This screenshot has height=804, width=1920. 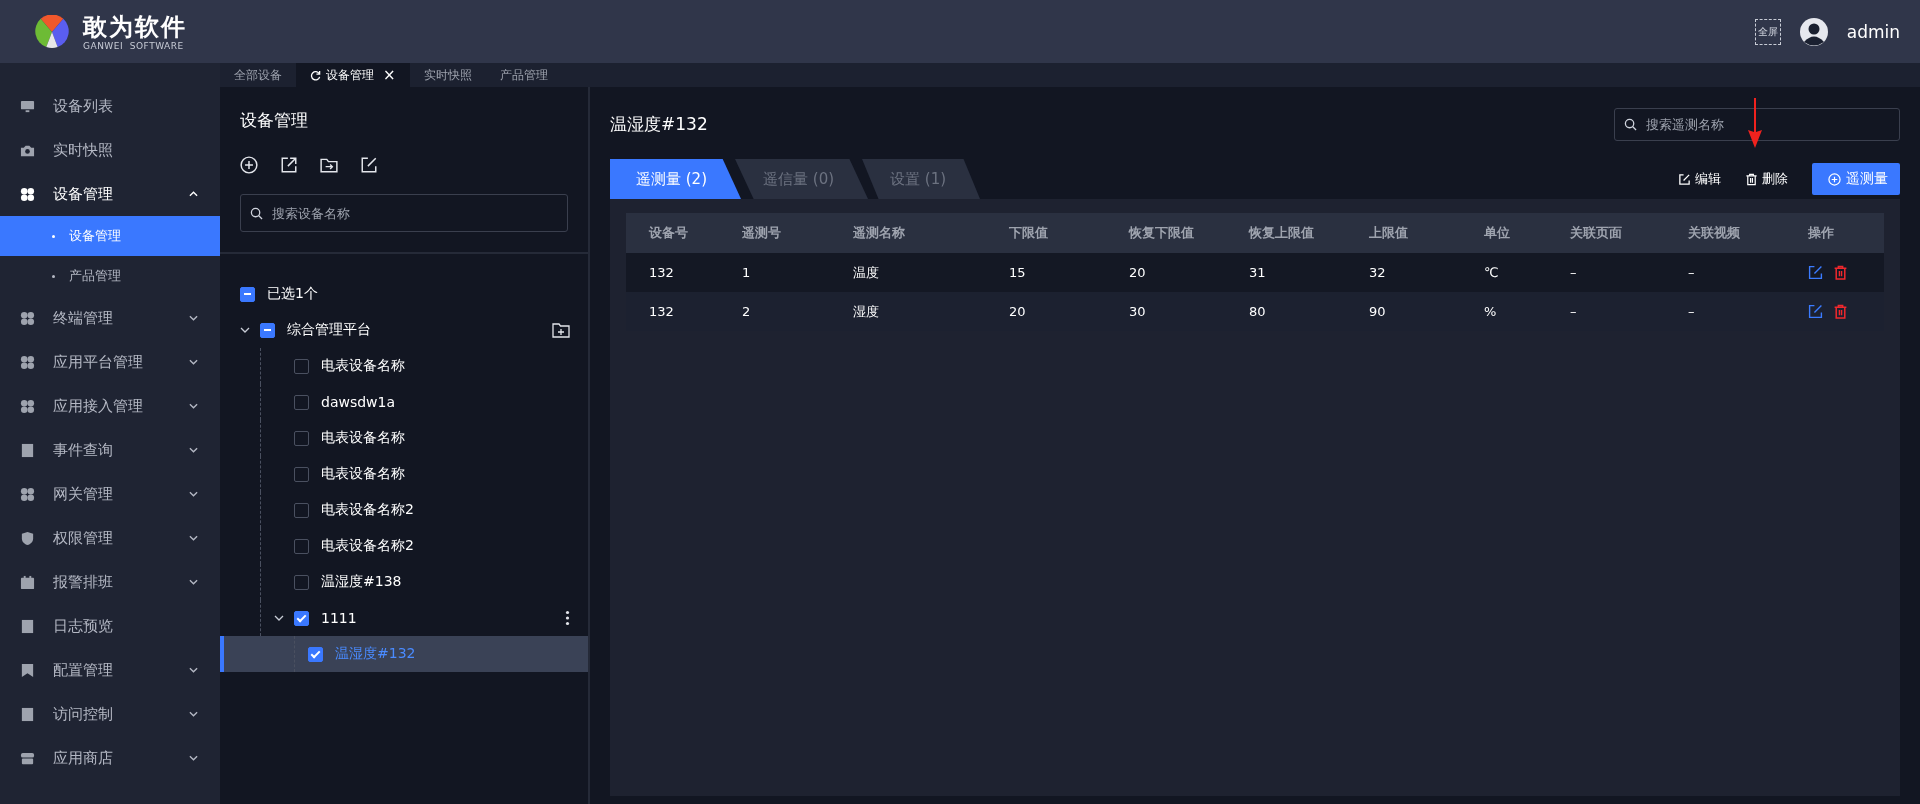 I want to click on edit-button: 编辑, so click(x=1699, y=179).